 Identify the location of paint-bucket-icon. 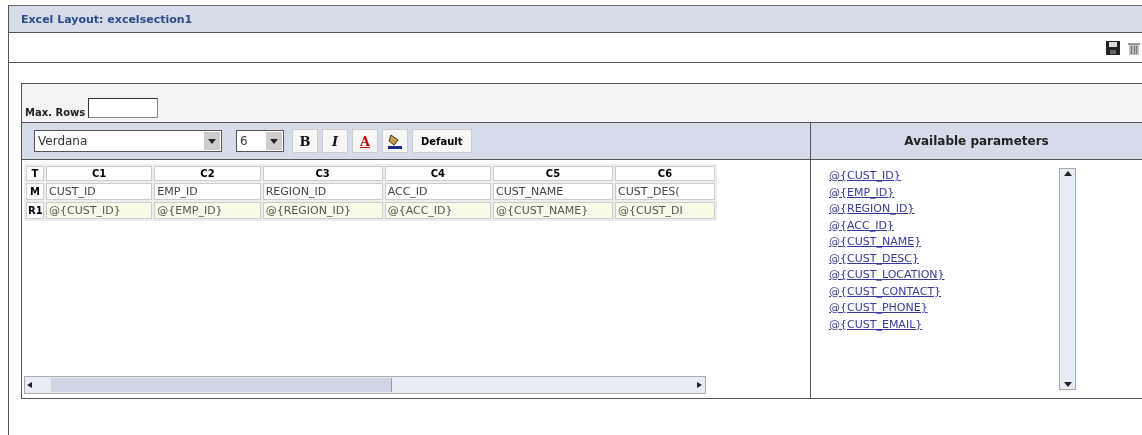
(395, 141).